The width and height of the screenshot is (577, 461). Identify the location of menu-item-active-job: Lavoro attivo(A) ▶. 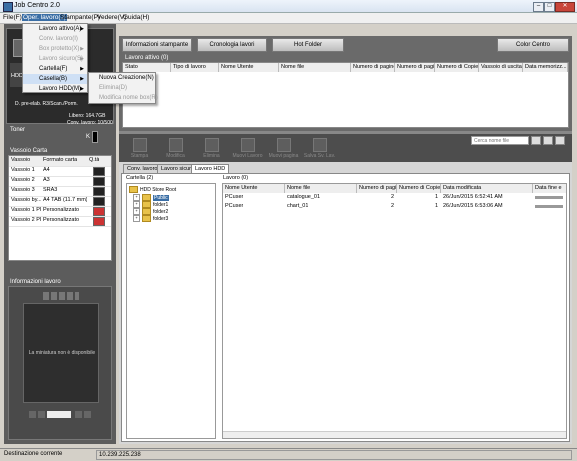
(55, 29).